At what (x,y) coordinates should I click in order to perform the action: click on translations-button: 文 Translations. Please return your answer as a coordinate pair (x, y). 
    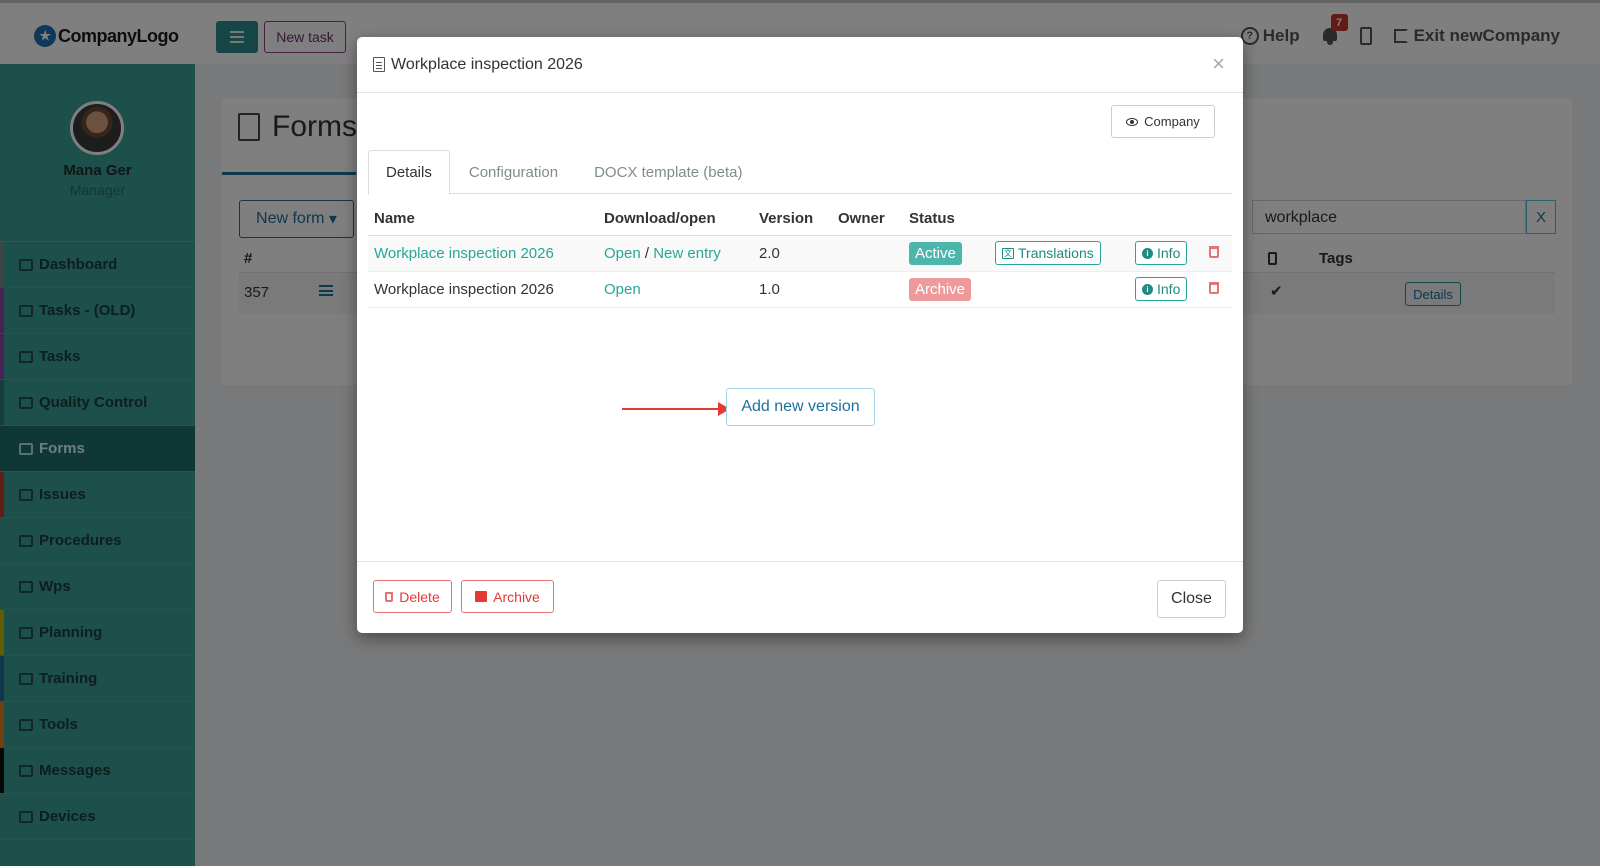
    Looking at the image, I should click on (1048, 253).